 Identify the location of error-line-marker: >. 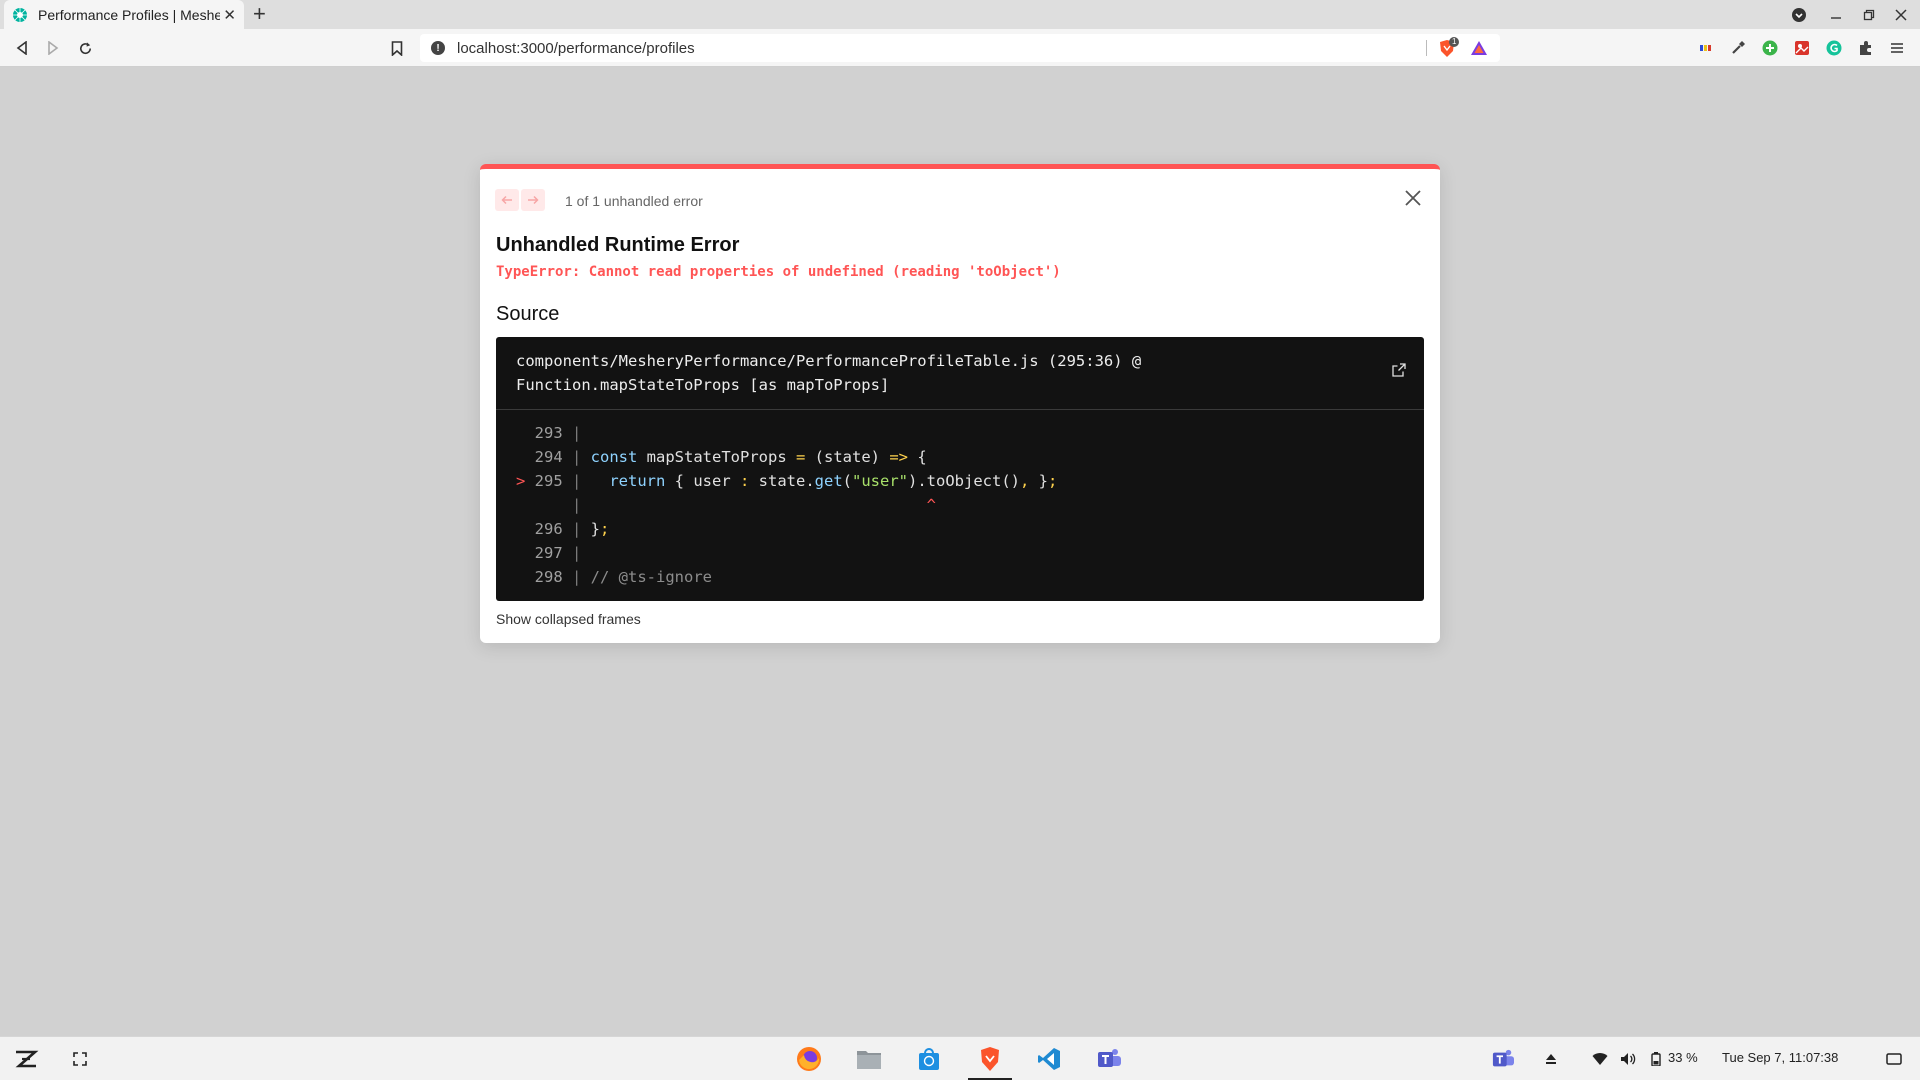
(521, 481).